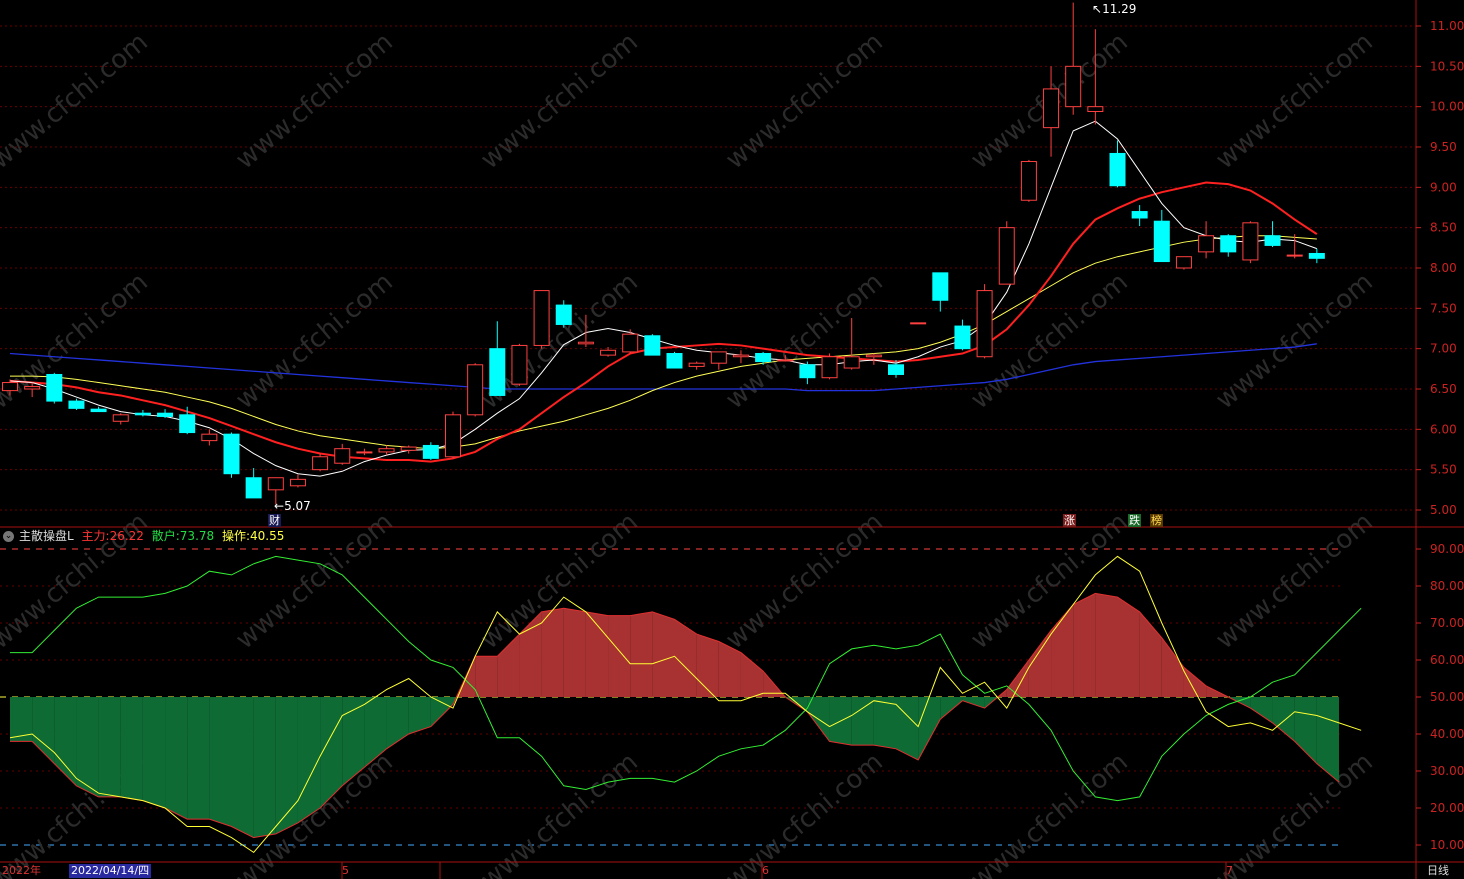 This screenshot has width=1464, height=879. What do you see at coordinates (1443, 308) in the screenshot?
I see `price-tick-label: 7.50` at bounding box center [1443, 308].